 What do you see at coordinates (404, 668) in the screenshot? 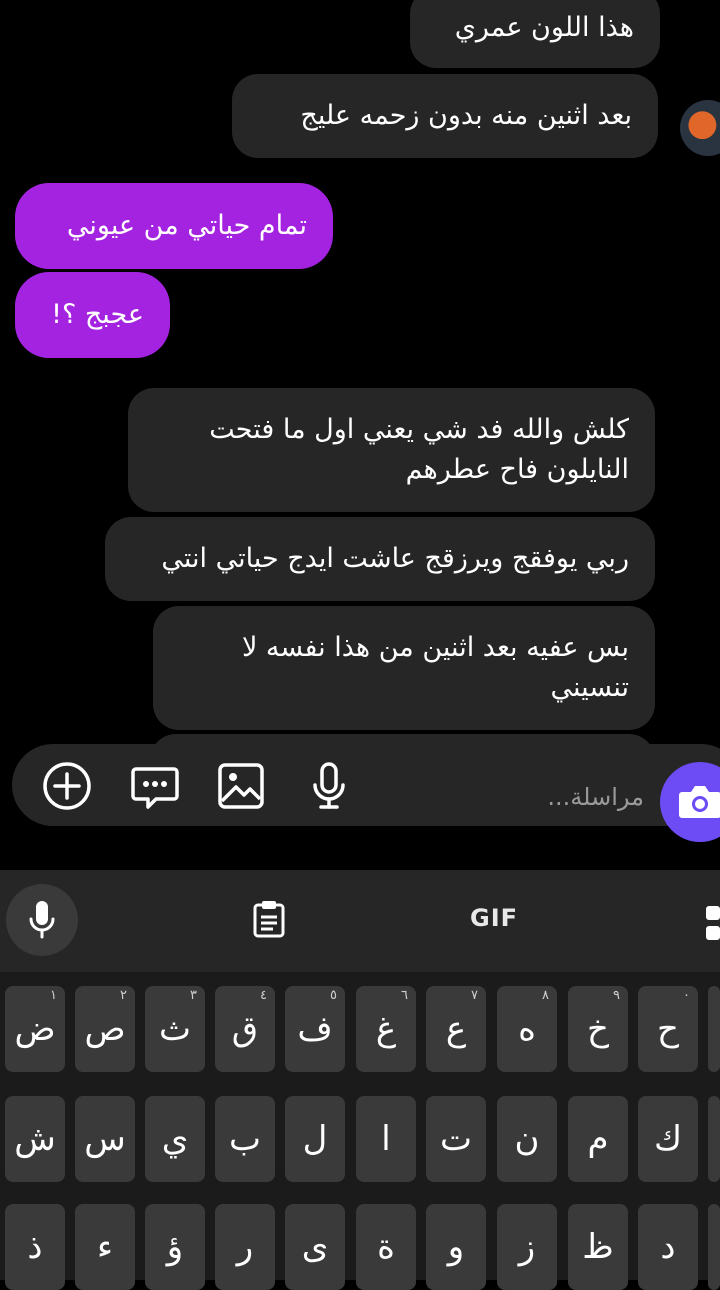
I see `message-bubble: بس عفيه بعد اثنين من هذا نفسه لا تنسيني` at bounding box center [404, 668].